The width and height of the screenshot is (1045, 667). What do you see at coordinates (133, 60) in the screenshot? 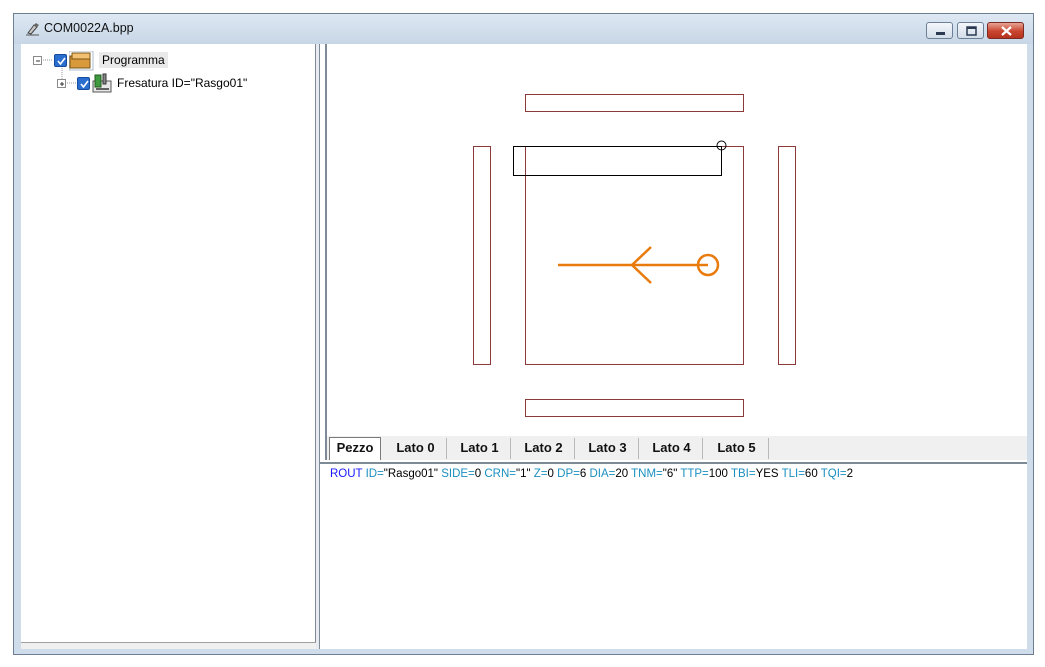
I see `programma-label: Programma` at bounding box center [133, 60].